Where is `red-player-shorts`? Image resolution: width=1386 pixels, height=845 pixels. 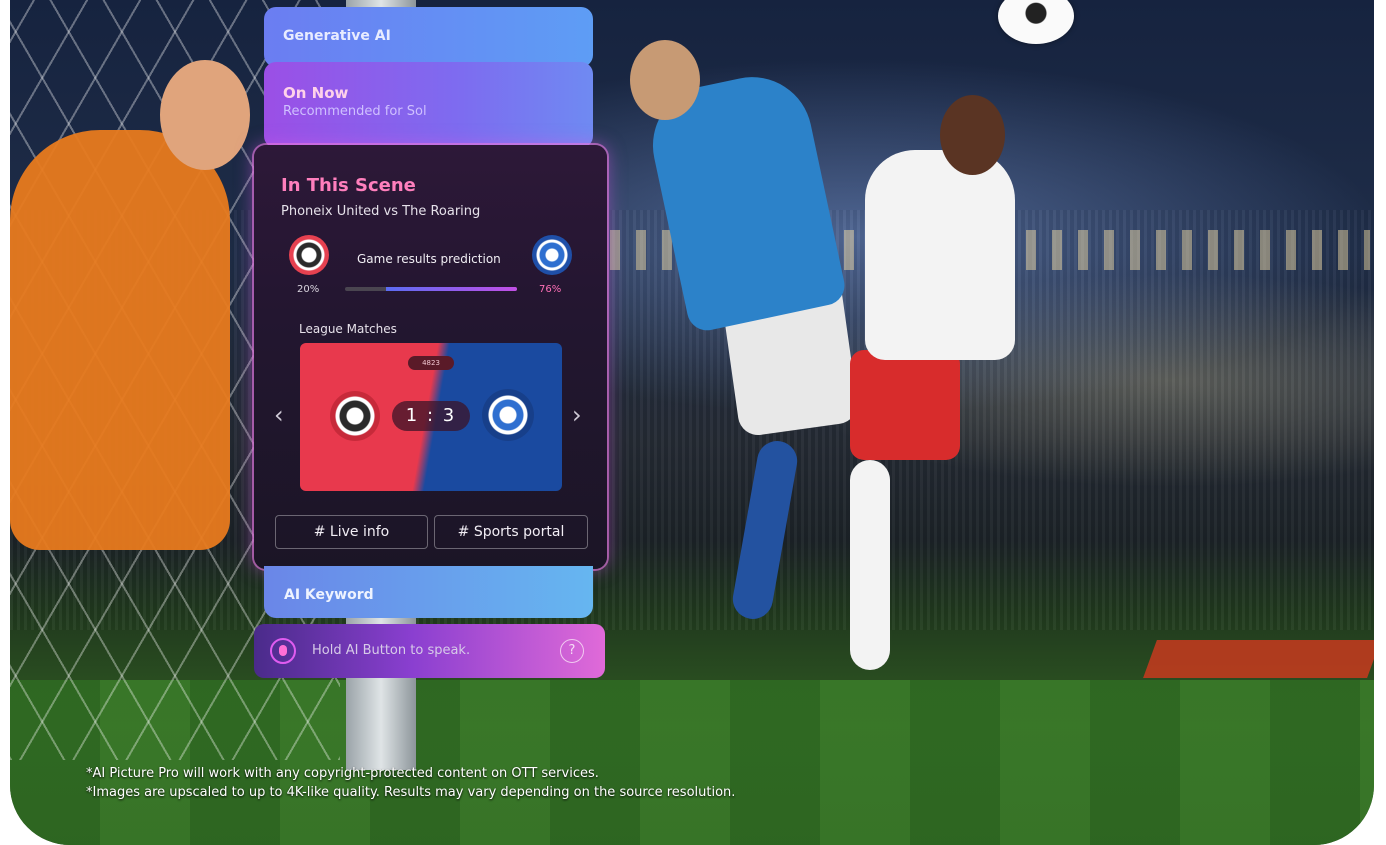 red-player-shorts is located at coordinates (905, 405).